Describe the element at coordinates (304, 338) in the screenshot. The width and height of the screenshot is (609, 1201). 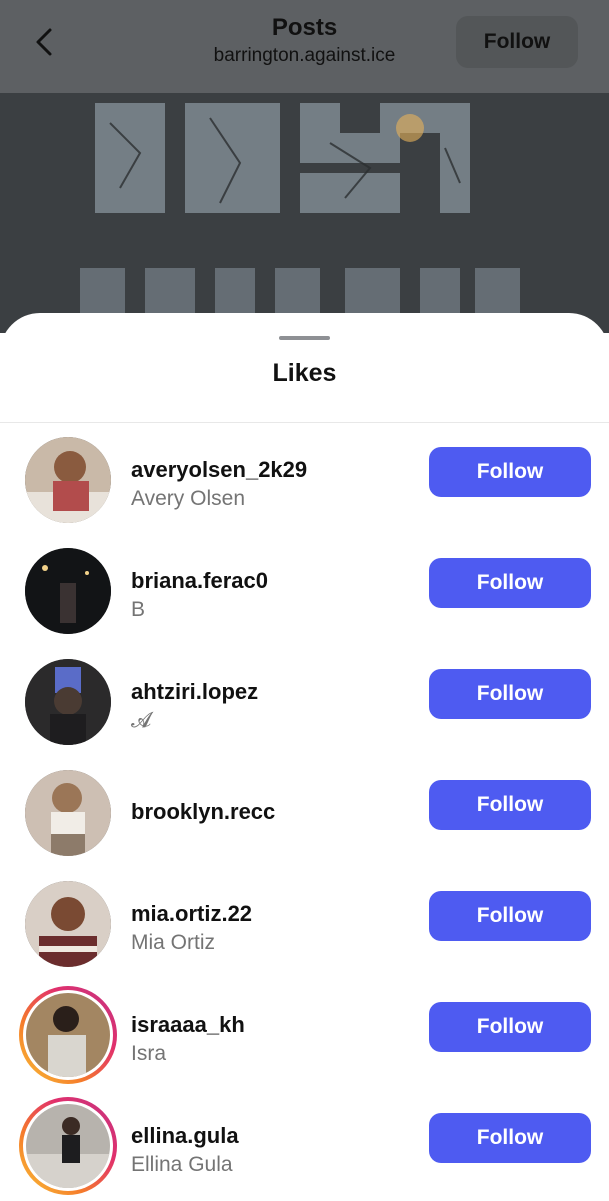
I see `sheet-drag-handle` at that location.